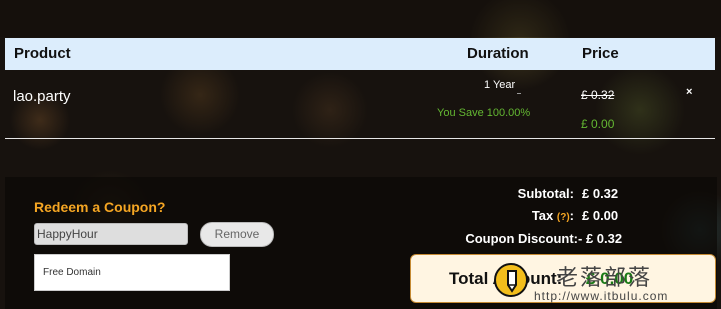 This screenshot has height=309, width=721. Describe the element at coordinates (502, 86) in the screenshot. I see `duration-select: 1 Year` at that location.